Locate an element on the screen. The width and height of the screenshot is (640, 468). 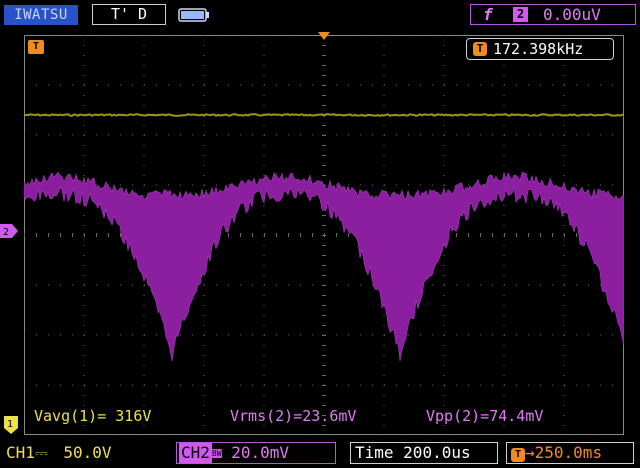
bandwidth-limit-icon: BW is located at coordinates (216, 453).